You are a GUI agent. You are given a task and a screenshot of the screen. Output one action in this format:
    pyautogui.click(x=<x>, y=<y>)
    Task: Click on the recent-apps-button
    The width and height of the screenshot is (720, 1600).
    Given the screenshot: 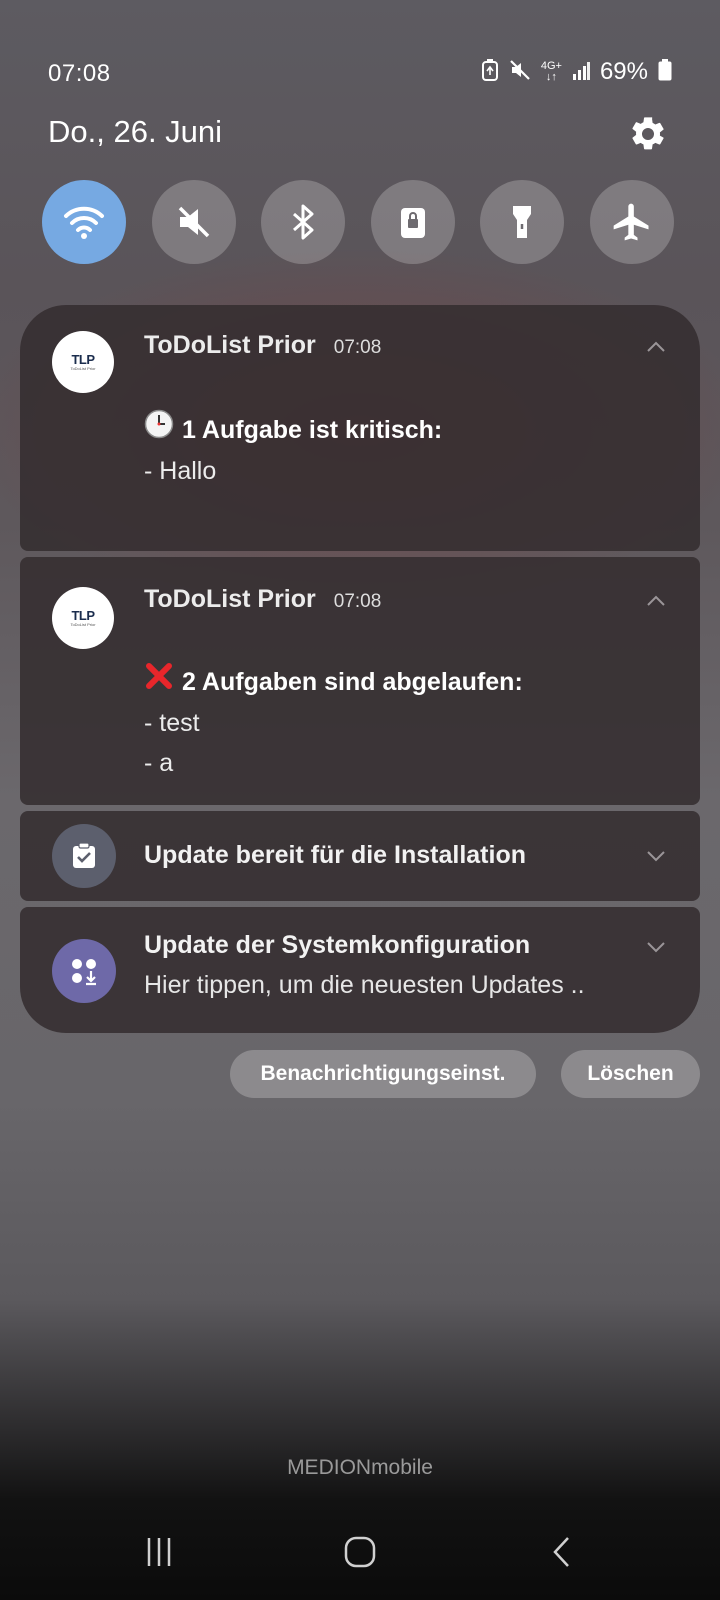 What is the action you would take?
    pyautogui.click(x=159, y=1552)
    